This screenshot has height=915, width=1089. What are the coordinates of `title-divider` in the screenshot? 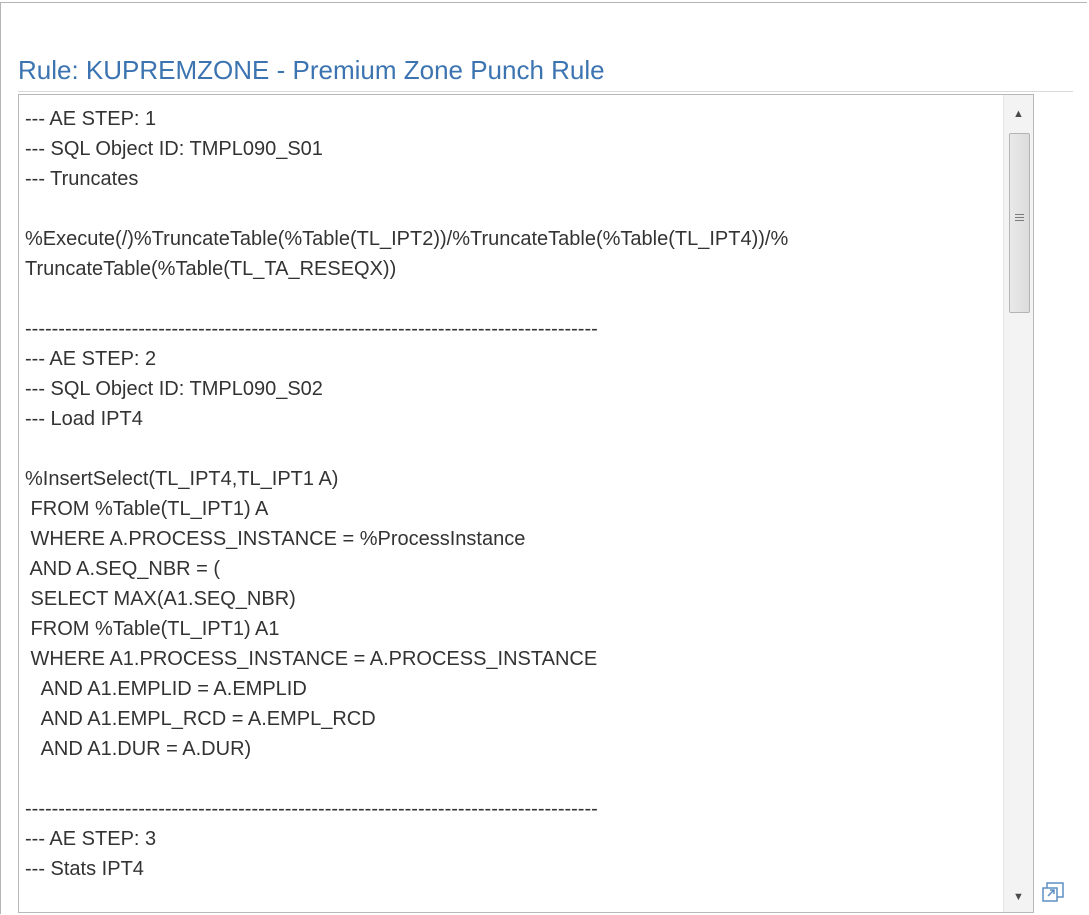 It's located at (545, 91).